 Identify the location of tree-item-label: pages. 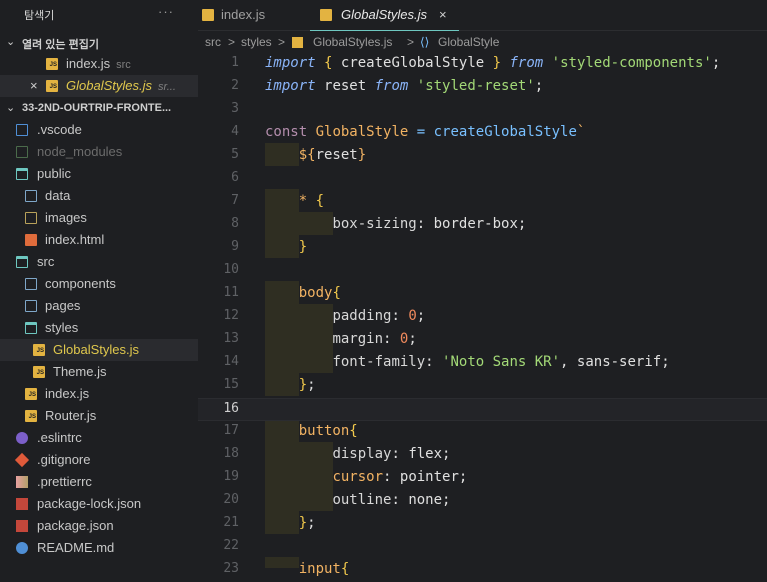
(63, 305).